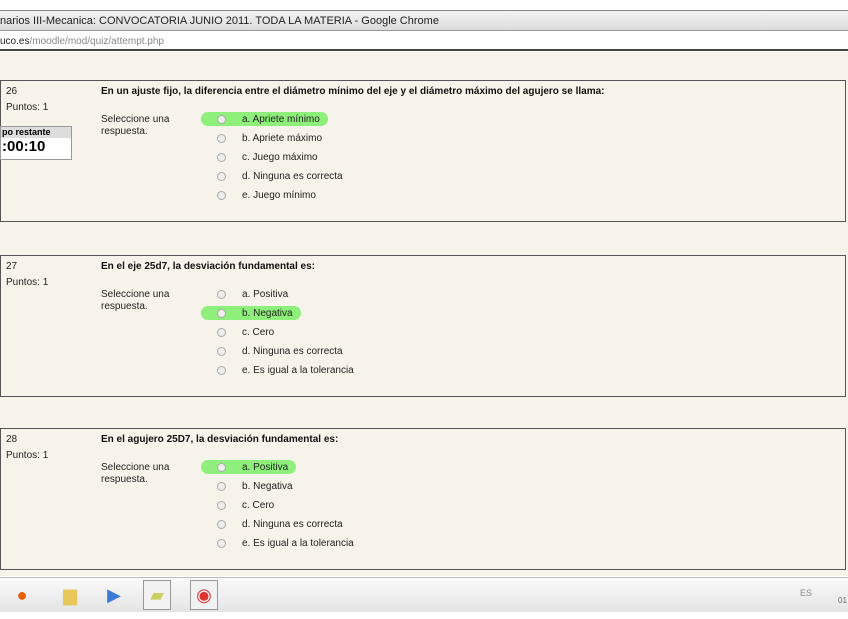  I want to click on clock: 01, so click(842, 600).